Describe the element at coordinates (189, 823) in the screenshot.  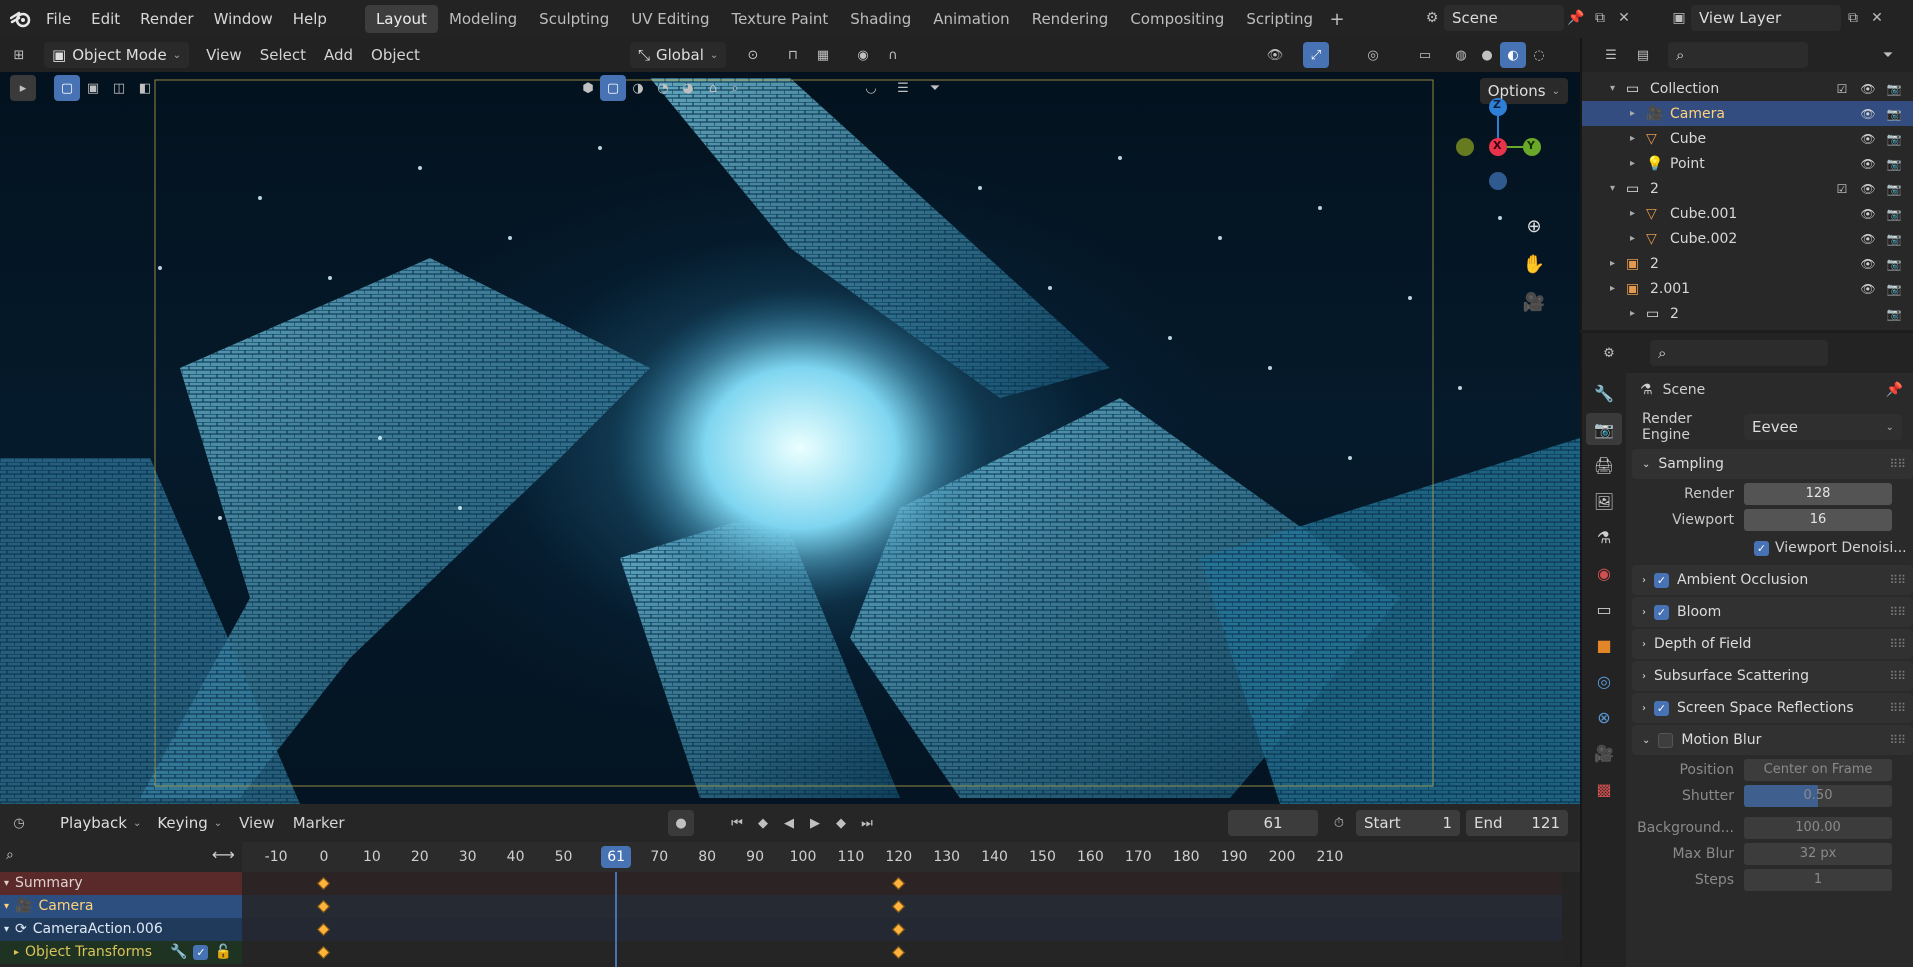
I see `keying-dropdown: Keying ⌄` at that location.